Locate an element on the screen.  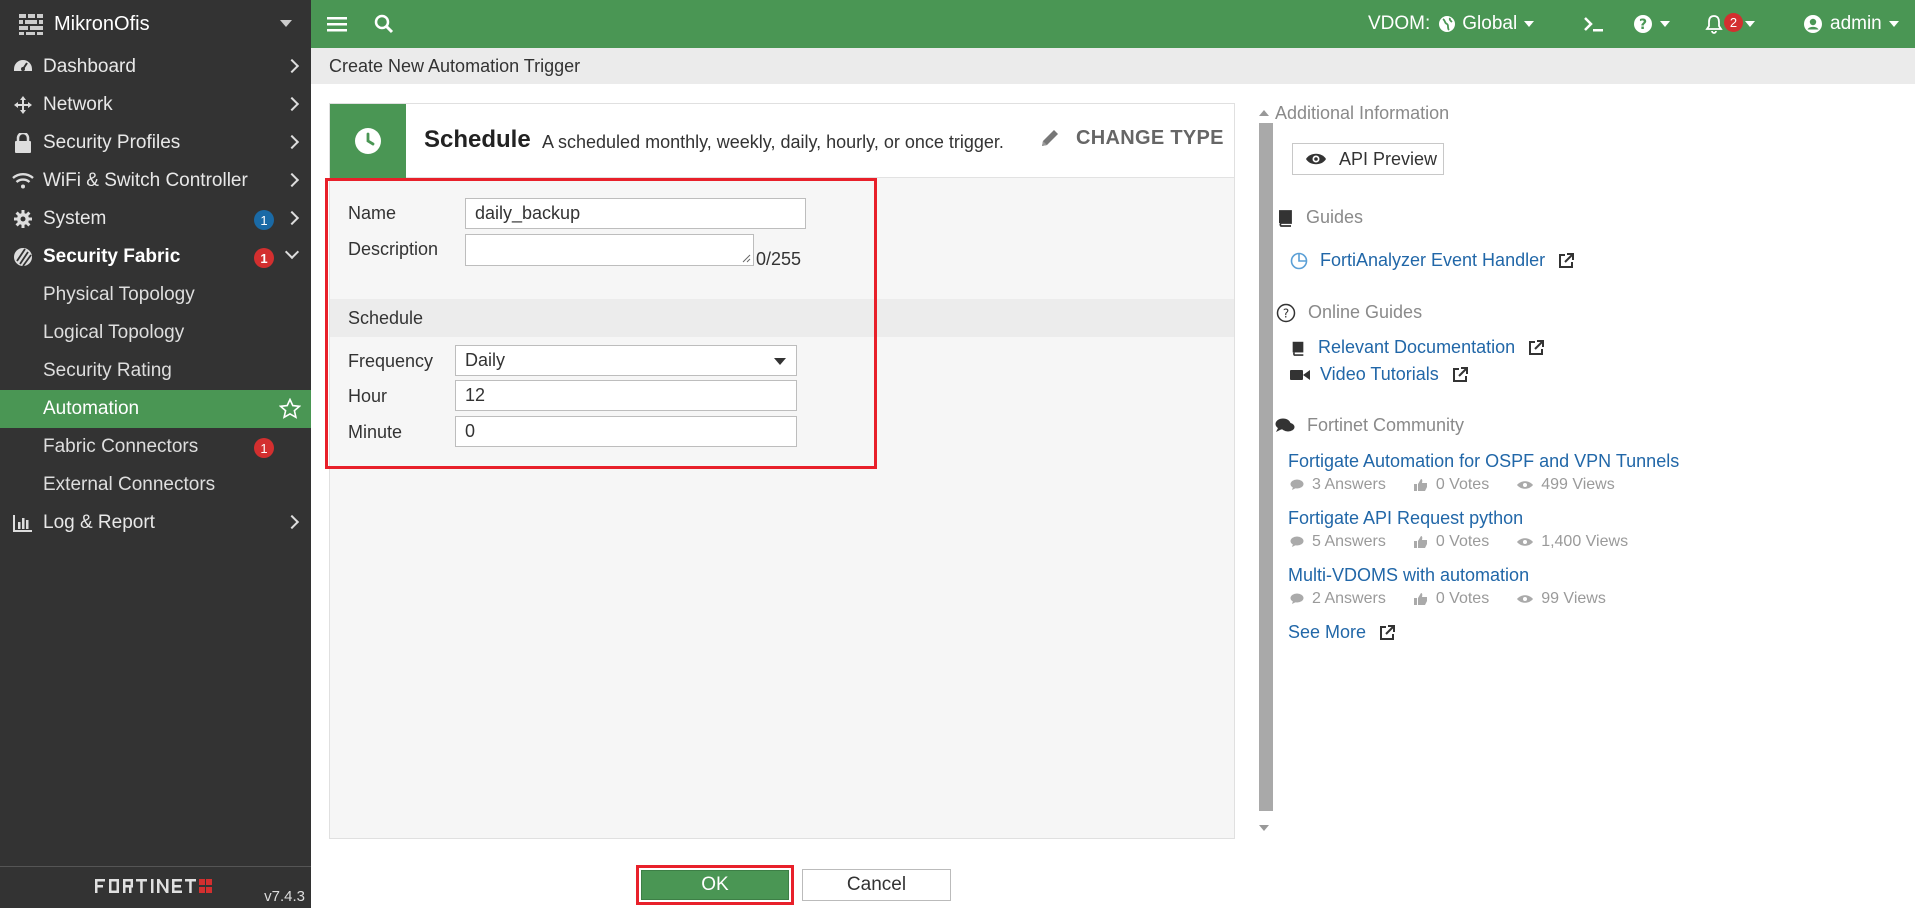
terminal-icon is located at coordinates (1593, 24).